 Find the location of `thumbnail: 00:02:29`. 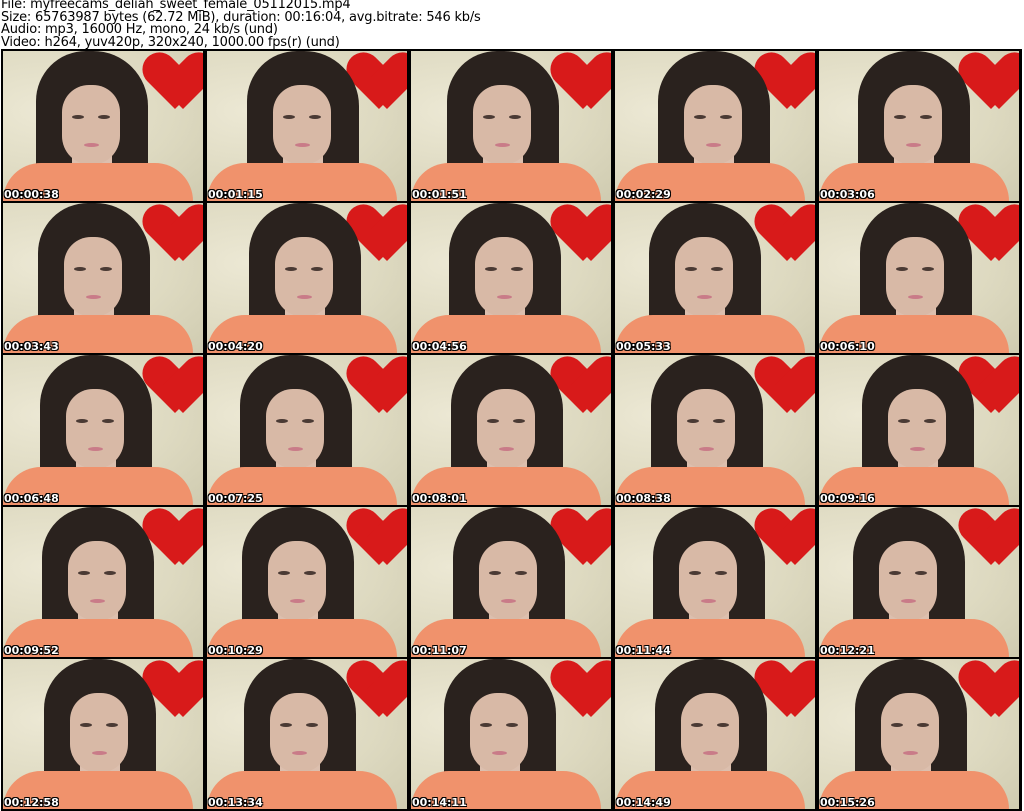

thumbnail: 00:02:29 is located at coordinates (715, 126).